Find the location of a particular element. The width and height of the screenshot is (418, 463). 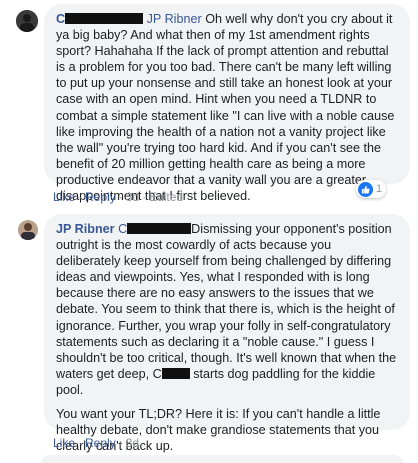

reaction-count: 1 is located at coordinates (371, 189).